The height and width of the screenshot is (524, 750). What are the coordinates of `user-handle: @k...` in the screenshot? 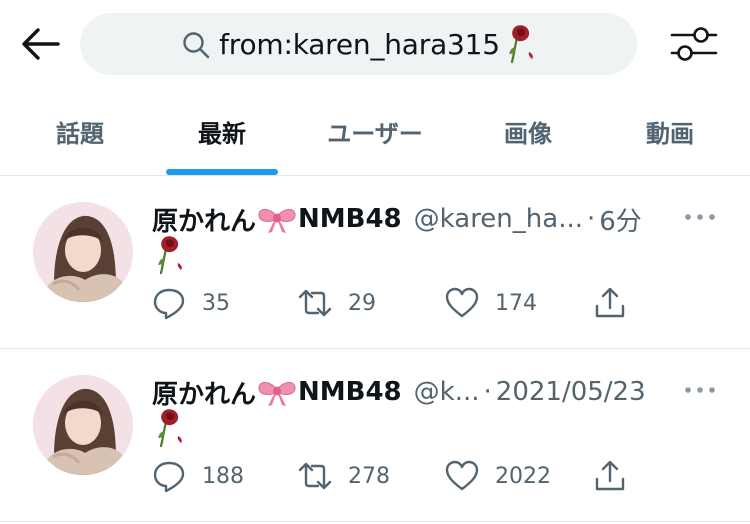 It's located at (447, 392).